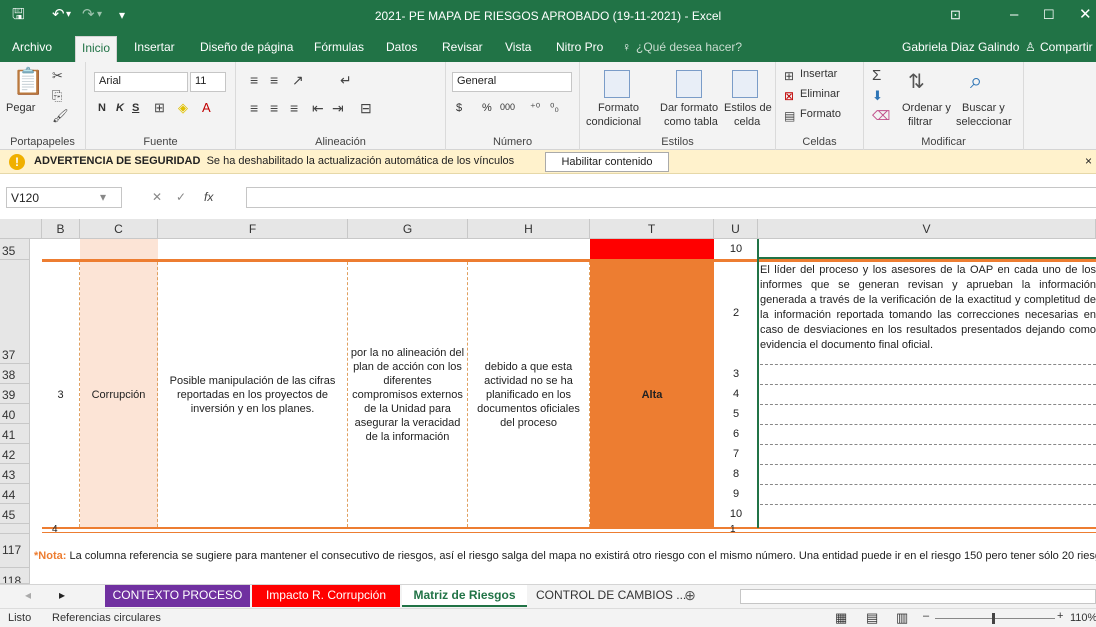 This screenshot has height=627, width=1096. I want to click on align-top-icon: ≡, so click(254, 80).